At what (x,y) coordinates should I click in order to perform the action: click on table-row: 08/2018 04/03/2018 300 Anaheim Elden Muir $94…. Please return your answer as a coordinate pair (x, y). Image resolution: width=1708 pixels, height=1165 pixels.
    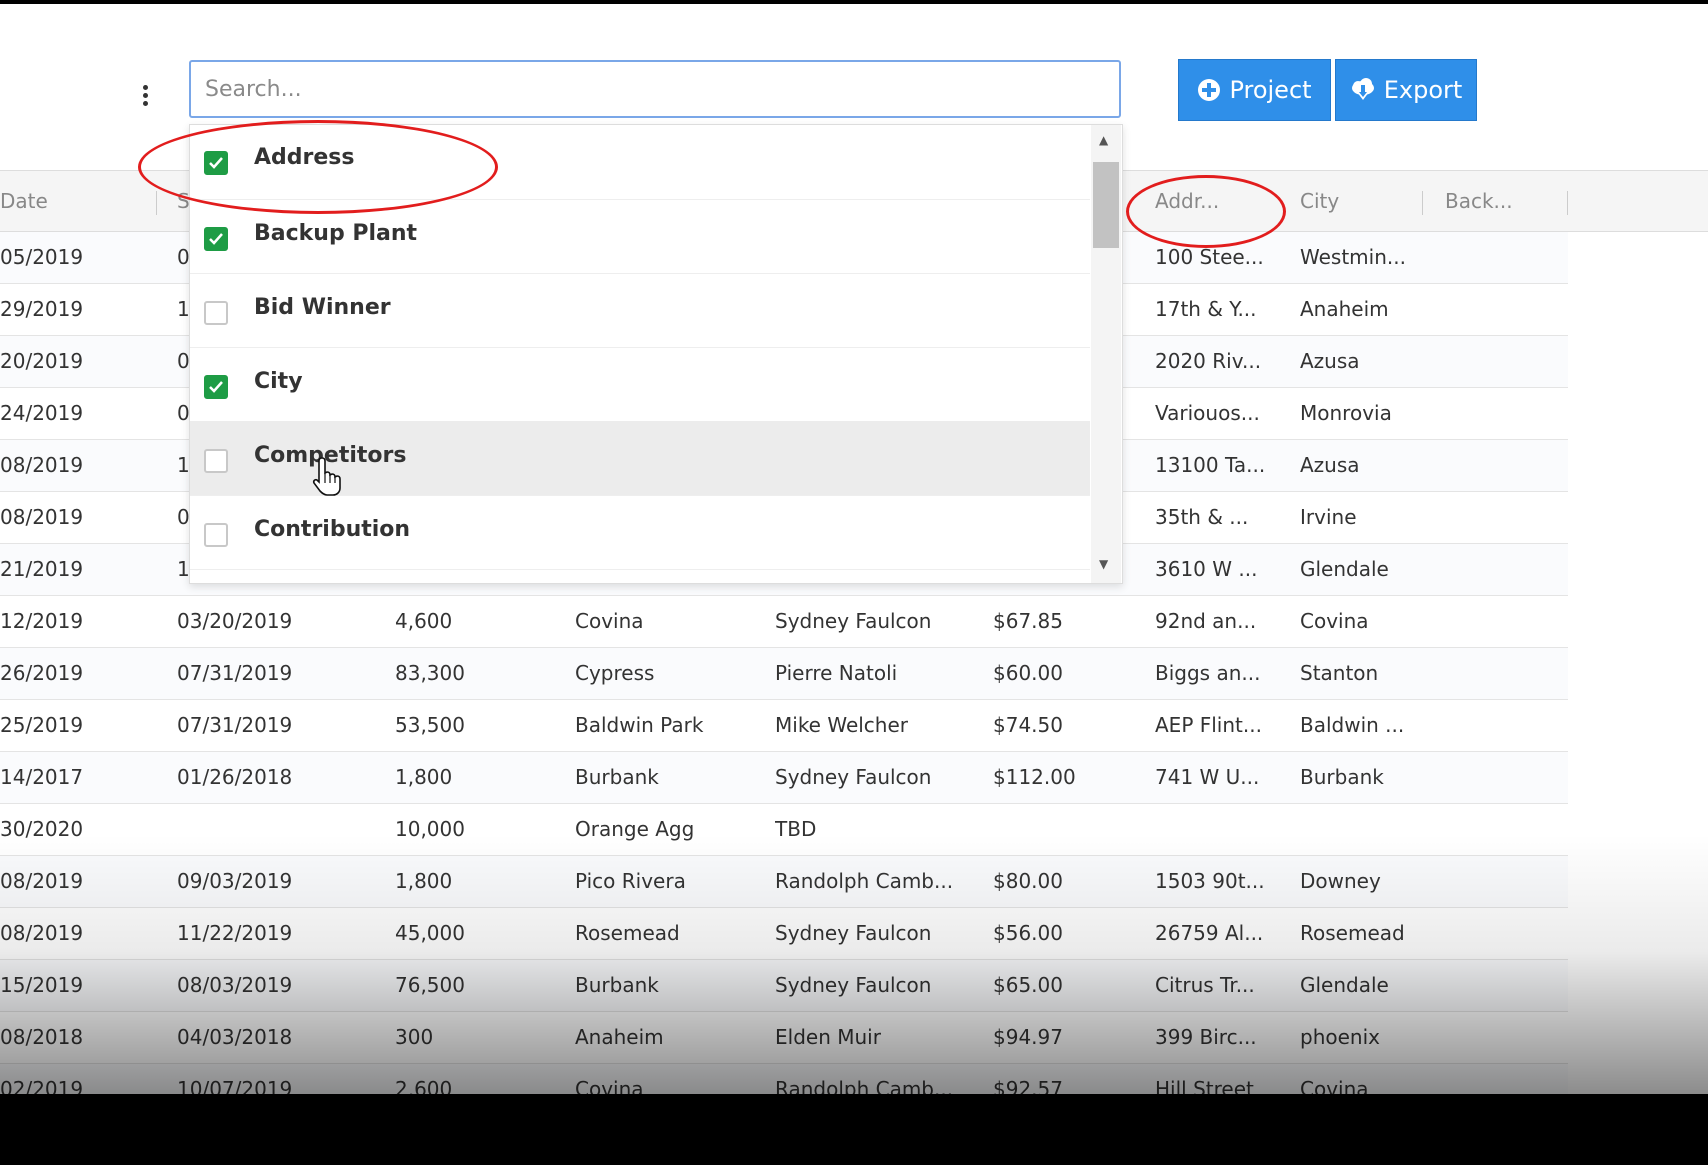
    Looking at the image, I should click on (784, 1038).